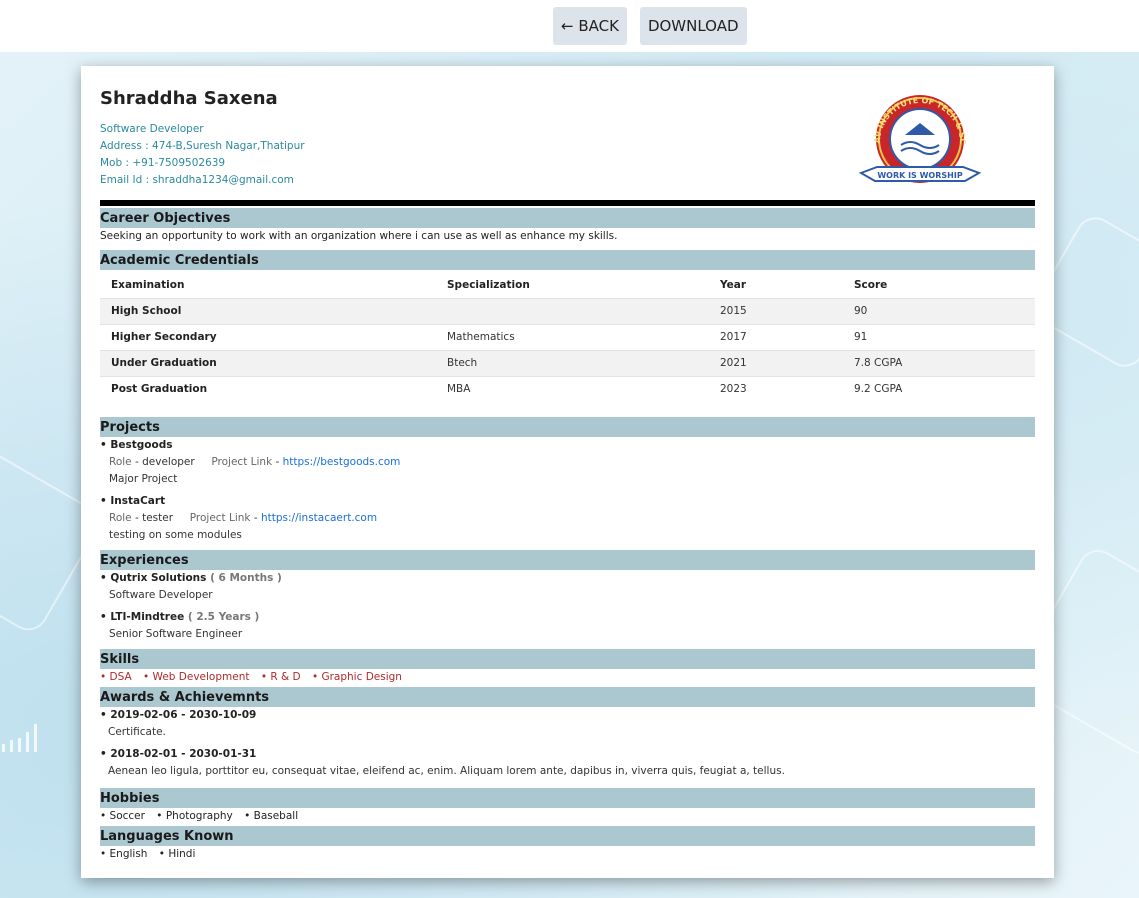 The height and width of the screenshot is (898, 1139). I want to click on table-row: Under Graduation Btech 2021 7.8 CGPA, so click(567, 362).